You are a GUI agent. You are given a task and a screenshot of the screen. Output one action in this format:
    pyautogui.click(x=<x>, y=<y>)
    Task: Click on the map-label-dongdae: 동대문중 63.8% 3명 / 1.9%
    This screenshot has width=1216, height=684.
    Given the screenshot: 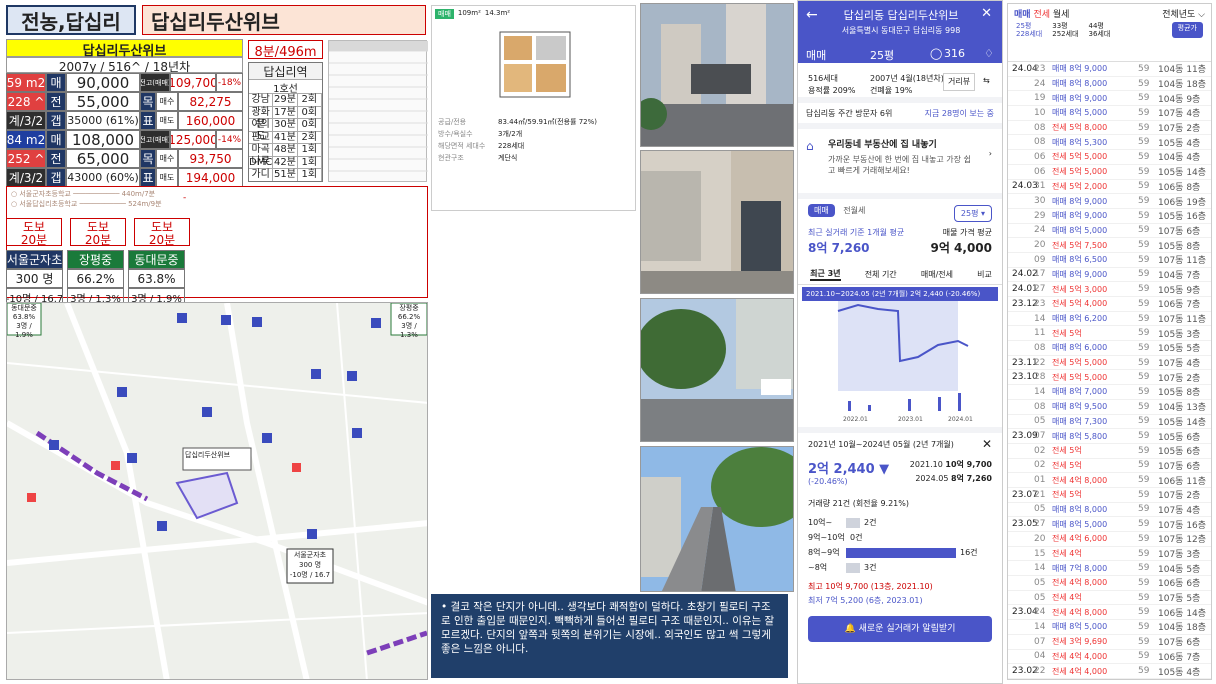 What is the action you would take?
    pyautogui.click(x=24, y=322)
    